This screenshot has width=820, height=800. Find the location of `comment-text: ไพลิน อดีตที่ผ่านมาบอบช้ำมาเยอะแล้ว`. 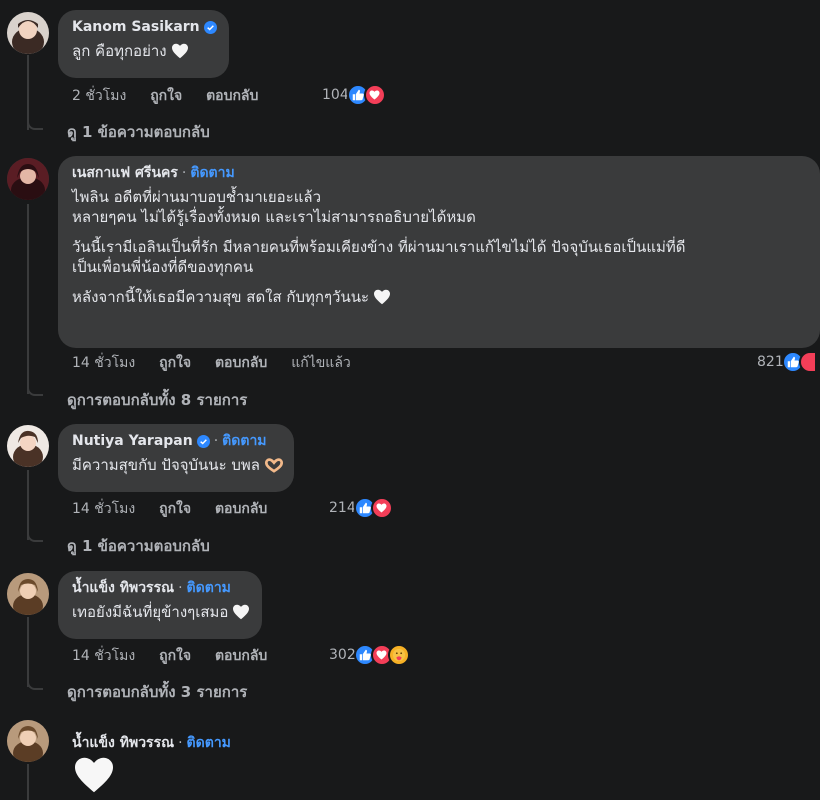

comment-text: ไพลิน อดีตที่ผ่านมาบอบช้ำมาเยอะแล้ว is located at coordinates (197, 197).